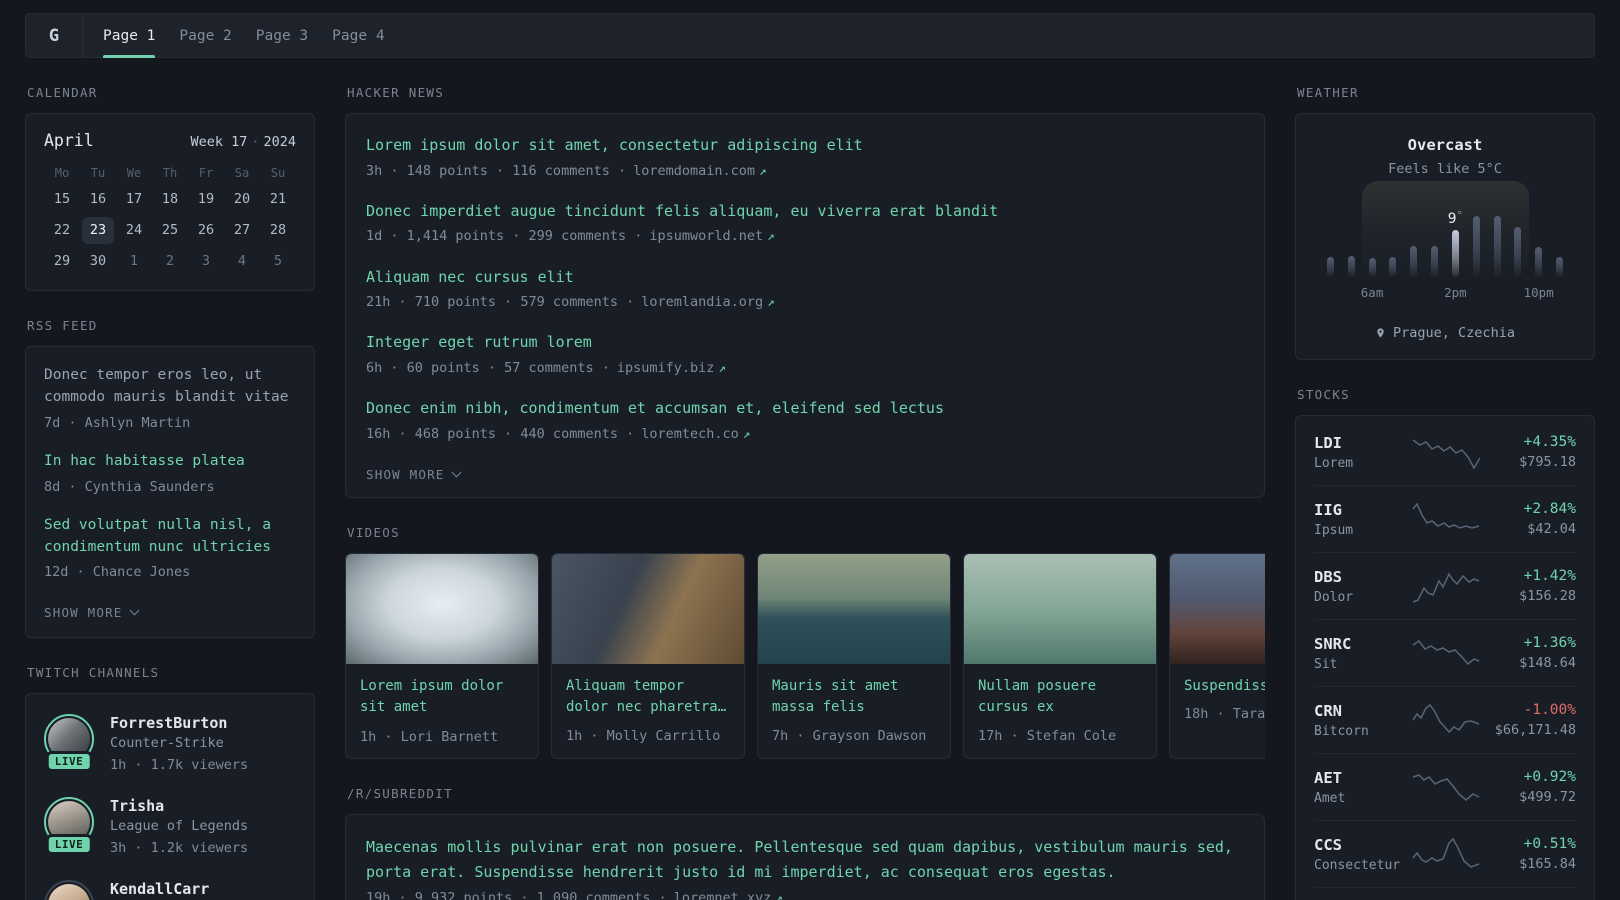 This screenshot has width=1620, height=900. I want to click on stock-name: Dolor, so click(1334, 597).